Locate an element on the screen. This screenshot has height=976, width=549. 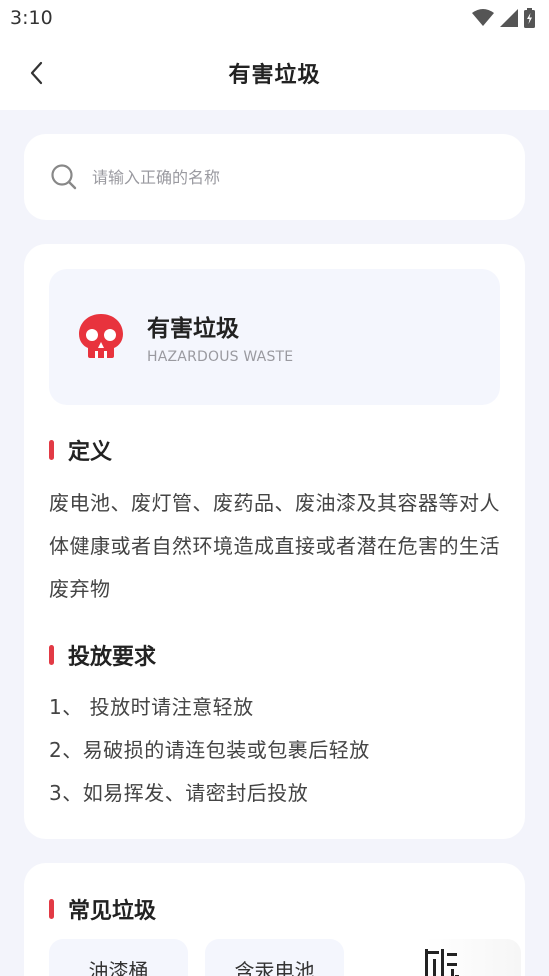
chevron-left-icon is located at coordinates (36, 73).